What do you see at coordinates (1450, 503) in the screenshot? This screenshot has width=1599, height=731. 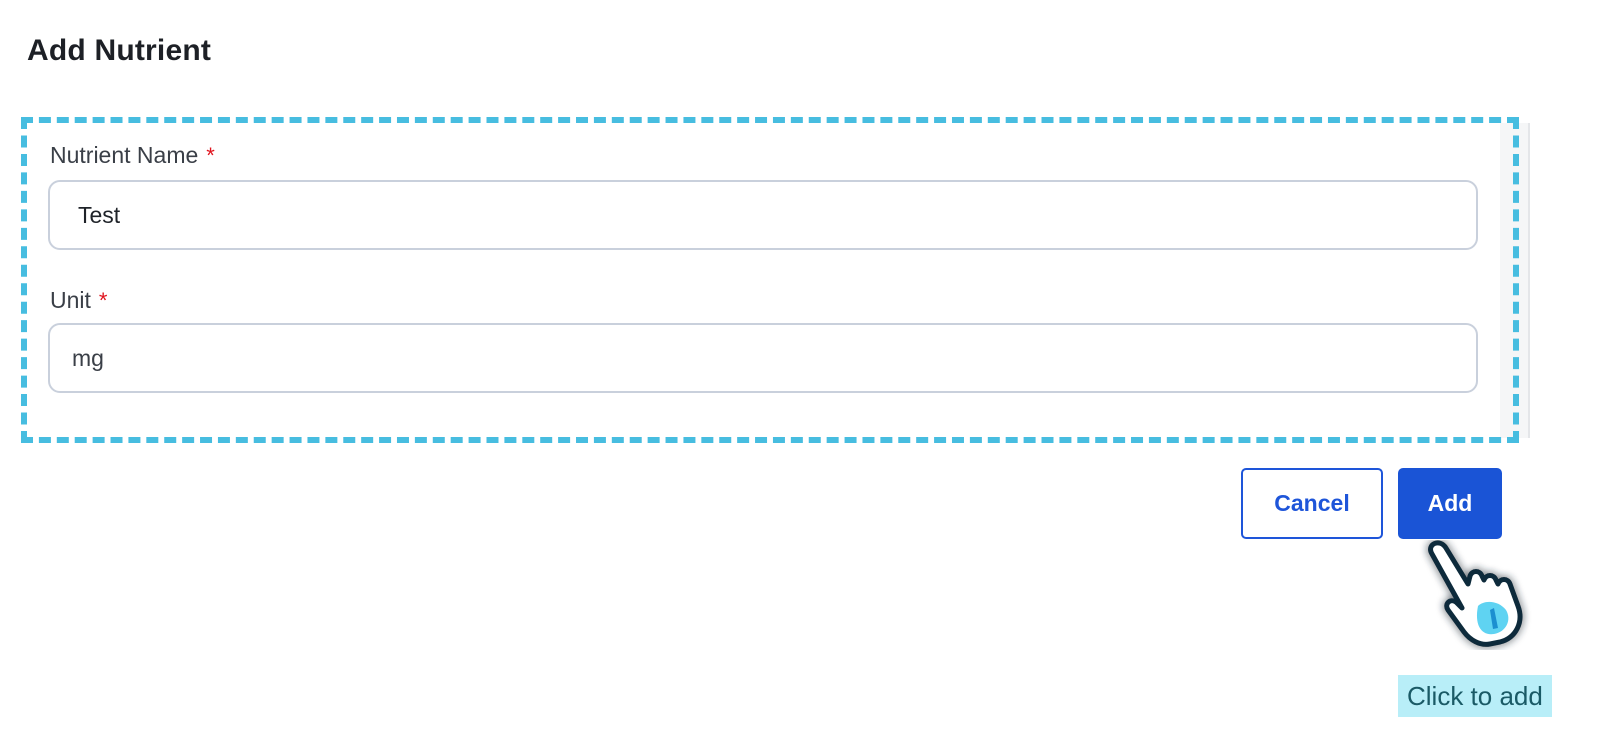 I see `add-button: Add` at bounding box center [1450, 503].